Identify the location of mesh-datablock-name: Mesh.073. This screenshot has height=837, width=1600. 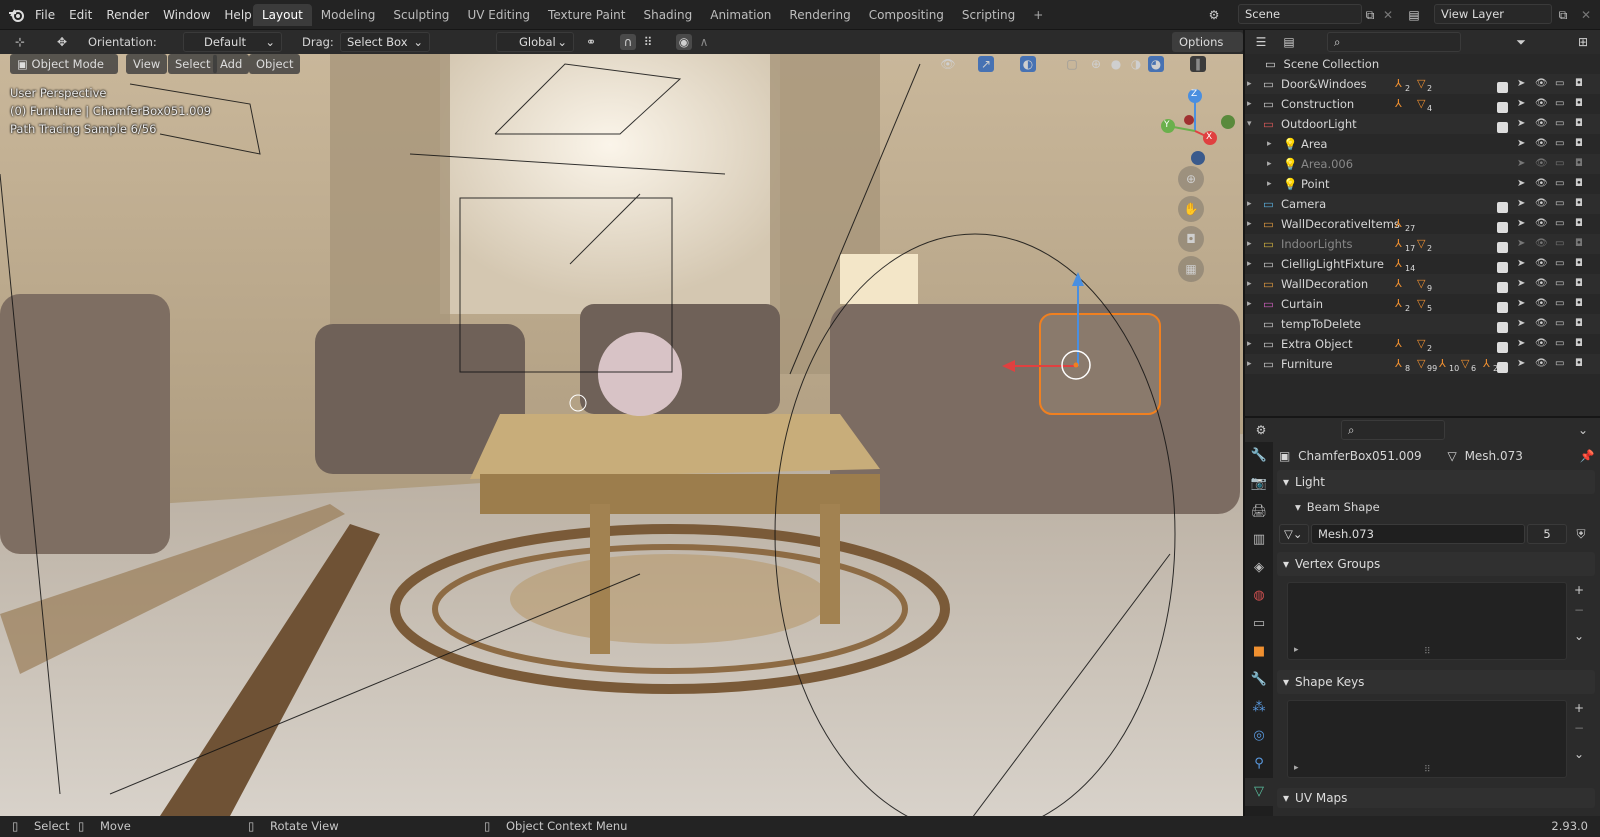
(1418, 534).